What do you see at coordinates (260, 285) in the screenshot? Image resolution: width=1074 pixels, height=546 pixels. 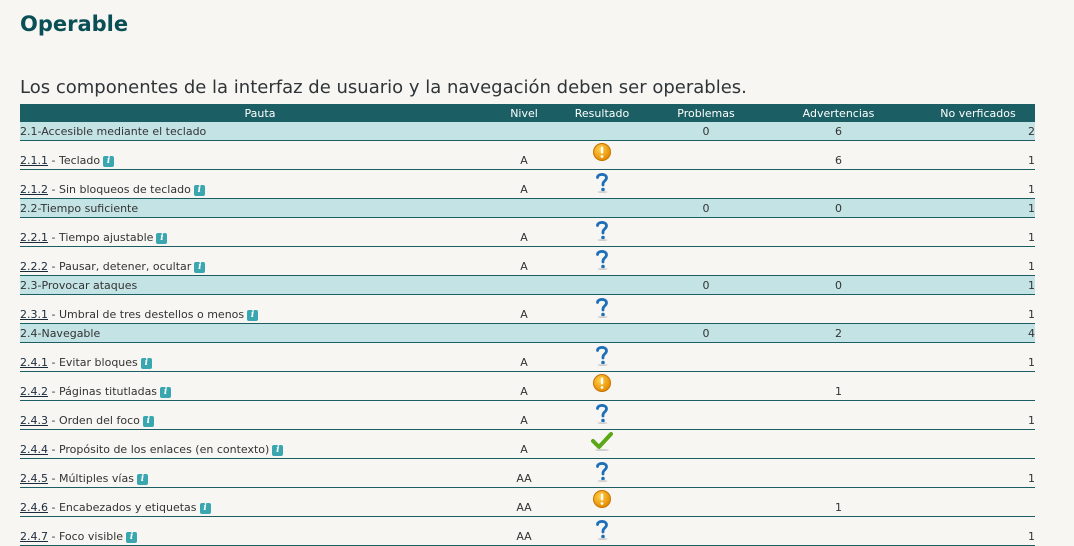 I see `group-label: 2.3-Provocar ataques` at bounding box center [260, 285].